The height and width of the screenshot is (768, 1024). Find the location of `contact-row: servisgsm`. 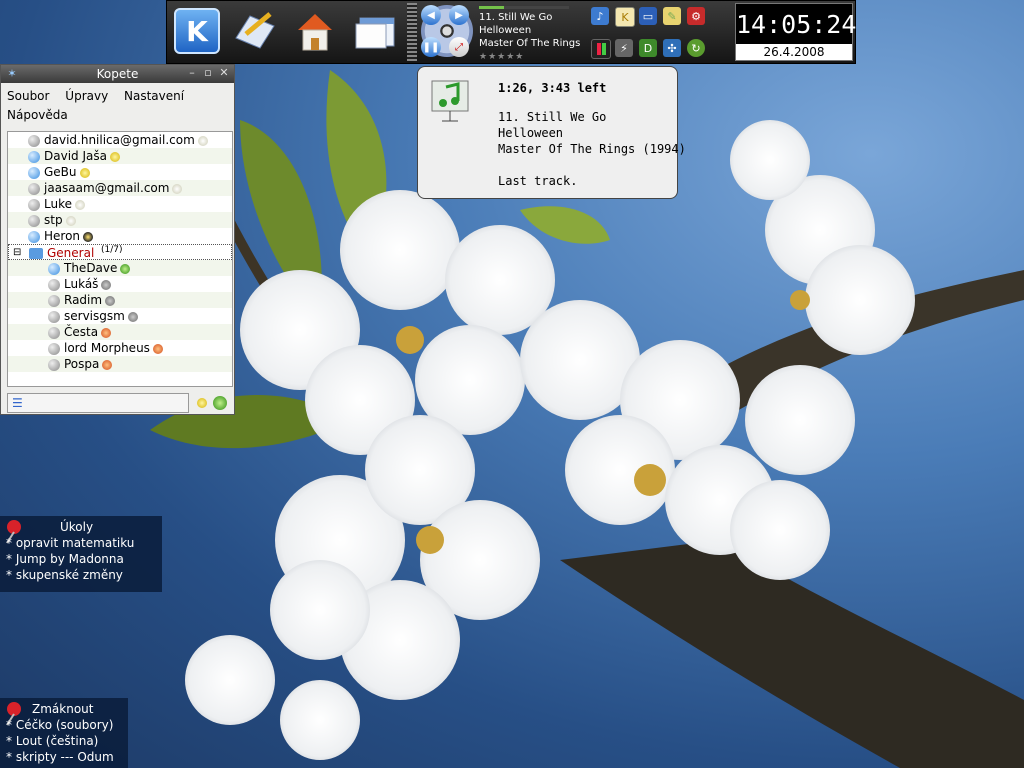

contact-row: servisgsm is located at coordinates (120, 316).